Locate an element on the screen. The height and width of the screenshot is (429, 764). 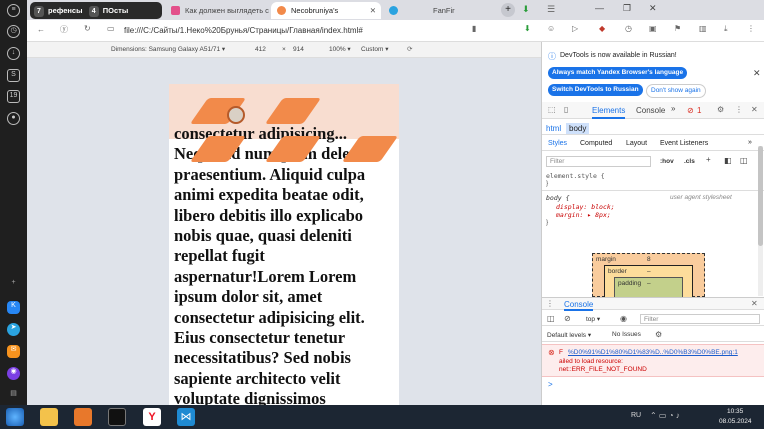
device-select: Dimensions: Samsung Galaxy A51/71 ▾ is located at coordinates (168, 50).